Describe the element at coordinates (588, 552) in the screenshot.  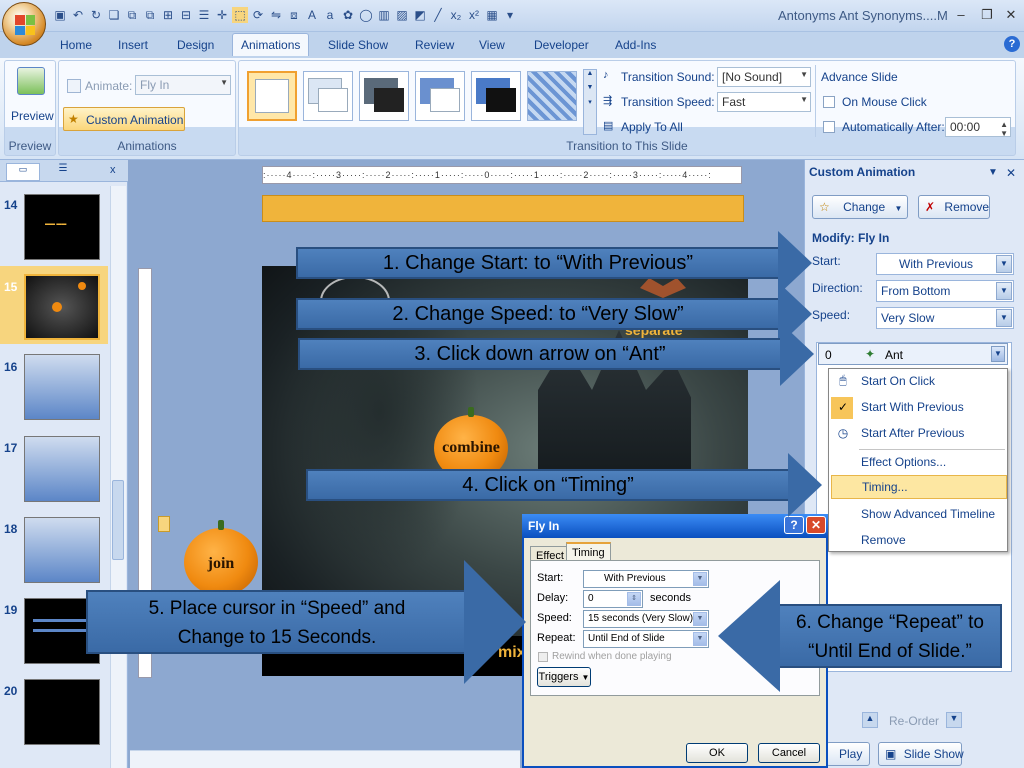
I see `tab-timing: Timing` at that location.